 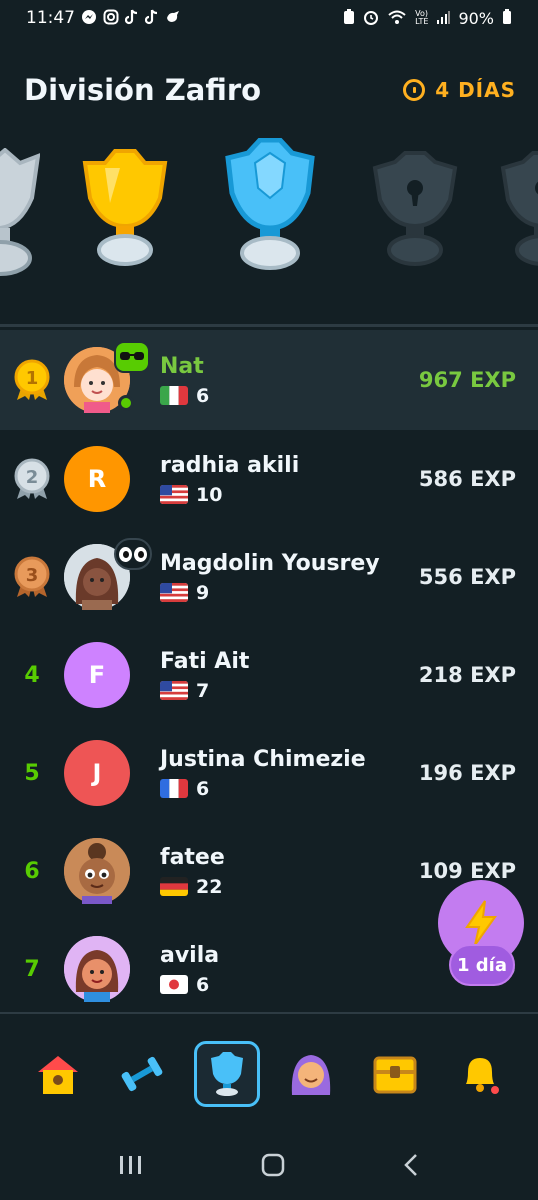 I want to click on nav-profile, so click(x=311, y=1074).